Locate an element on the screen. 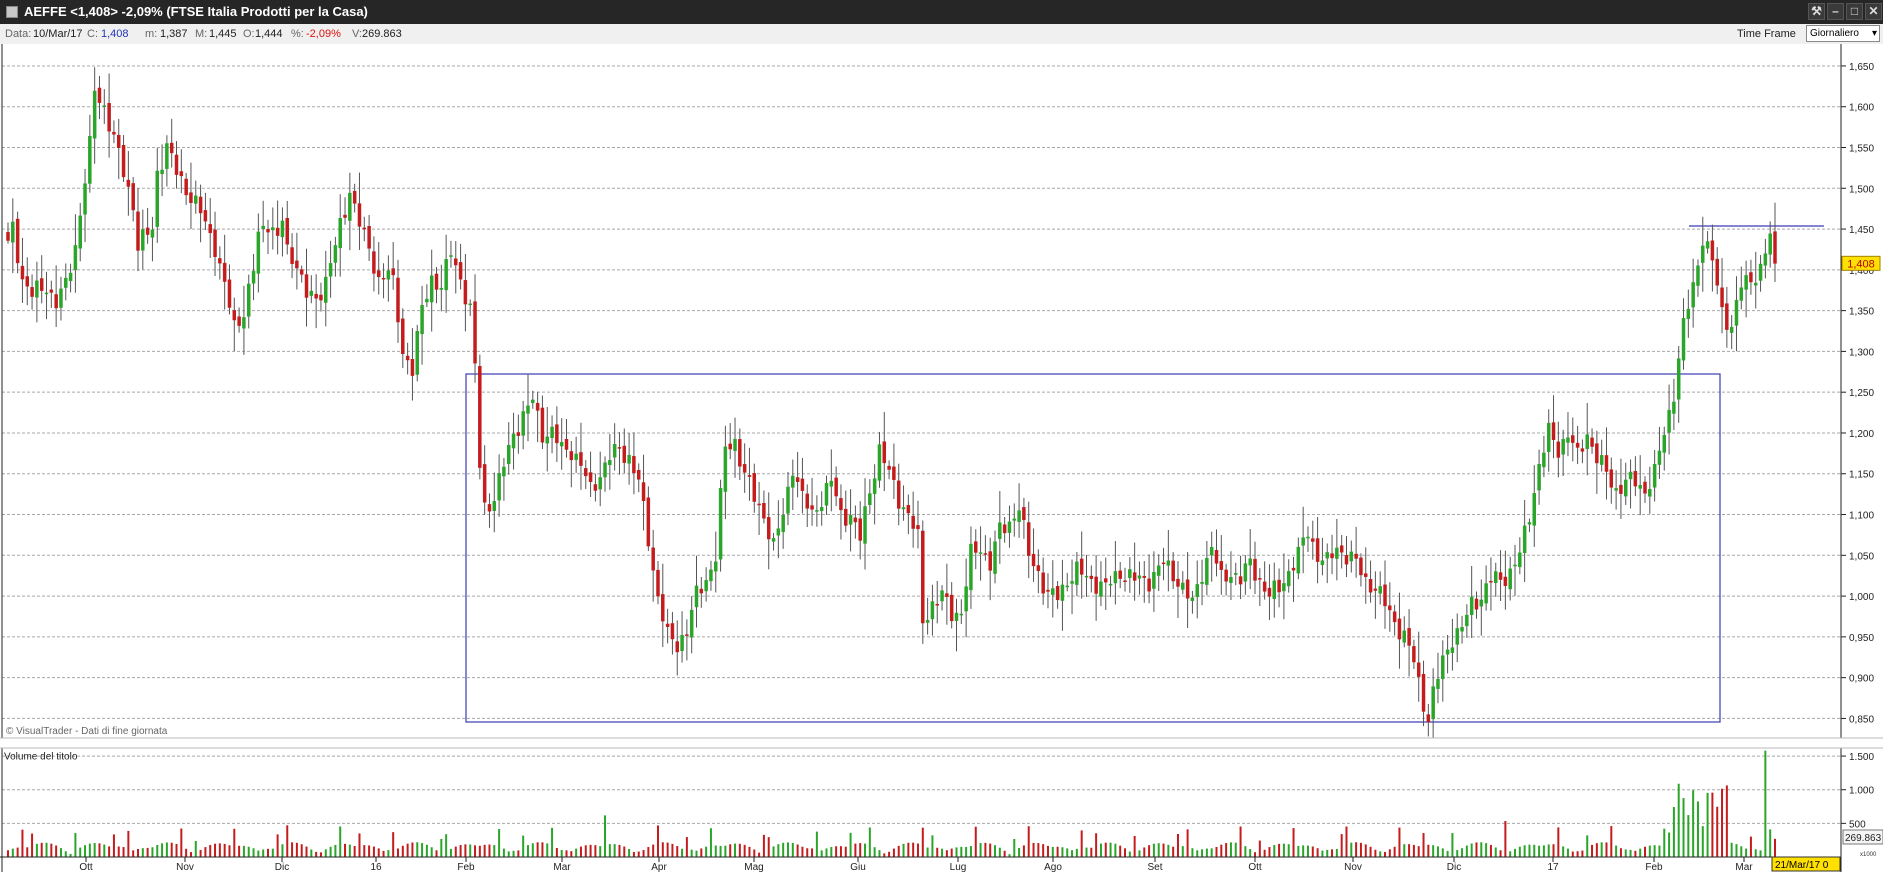  pct-label: %: is located at coordinates (297, 34).